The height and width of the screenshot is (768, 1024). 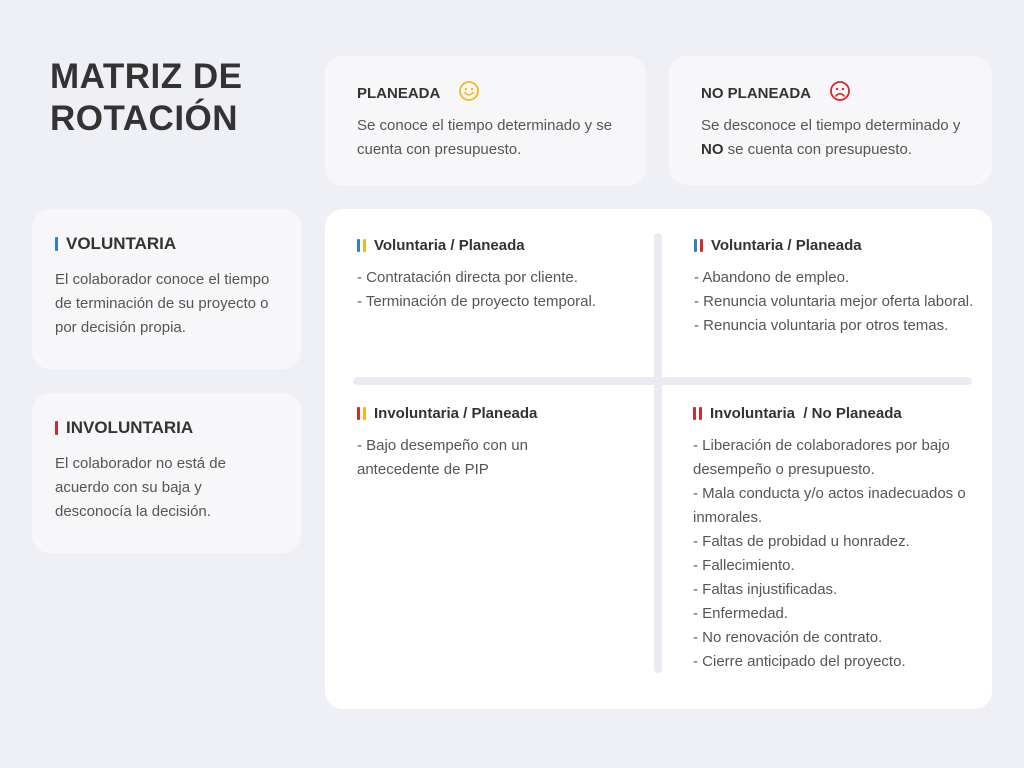 What do you see at coordinates (801, 541) in the screenshot?
I see `list-item: - Faltas de probidad u honradez.` at bounding box center [801, 541].